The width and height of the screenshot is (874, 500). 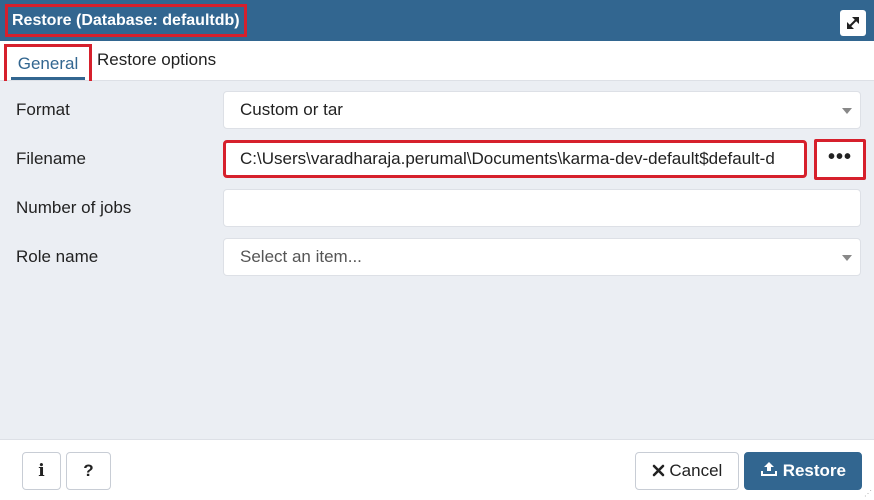 What do you see at coordinates (542, 208) in the screenshot?
I see `jobs-input` at bounding box center [542, 208].